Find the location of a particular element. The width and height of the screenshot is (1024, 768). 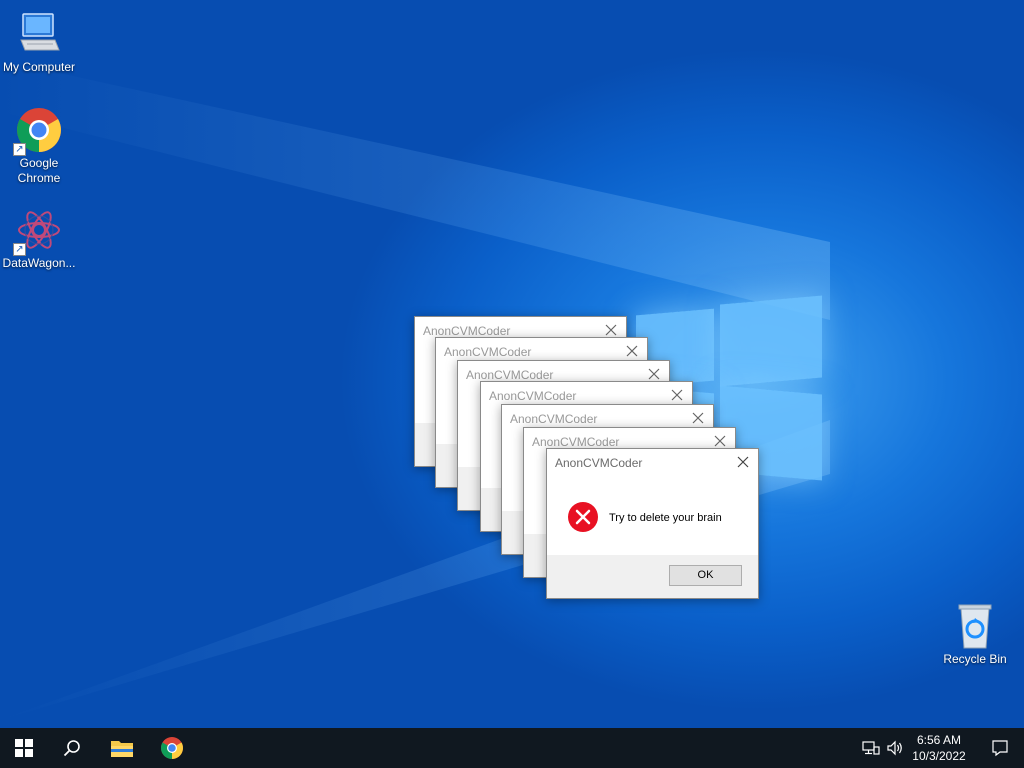

desktop-icon-my-computer: My Computer is located at coordinates (39, 42).